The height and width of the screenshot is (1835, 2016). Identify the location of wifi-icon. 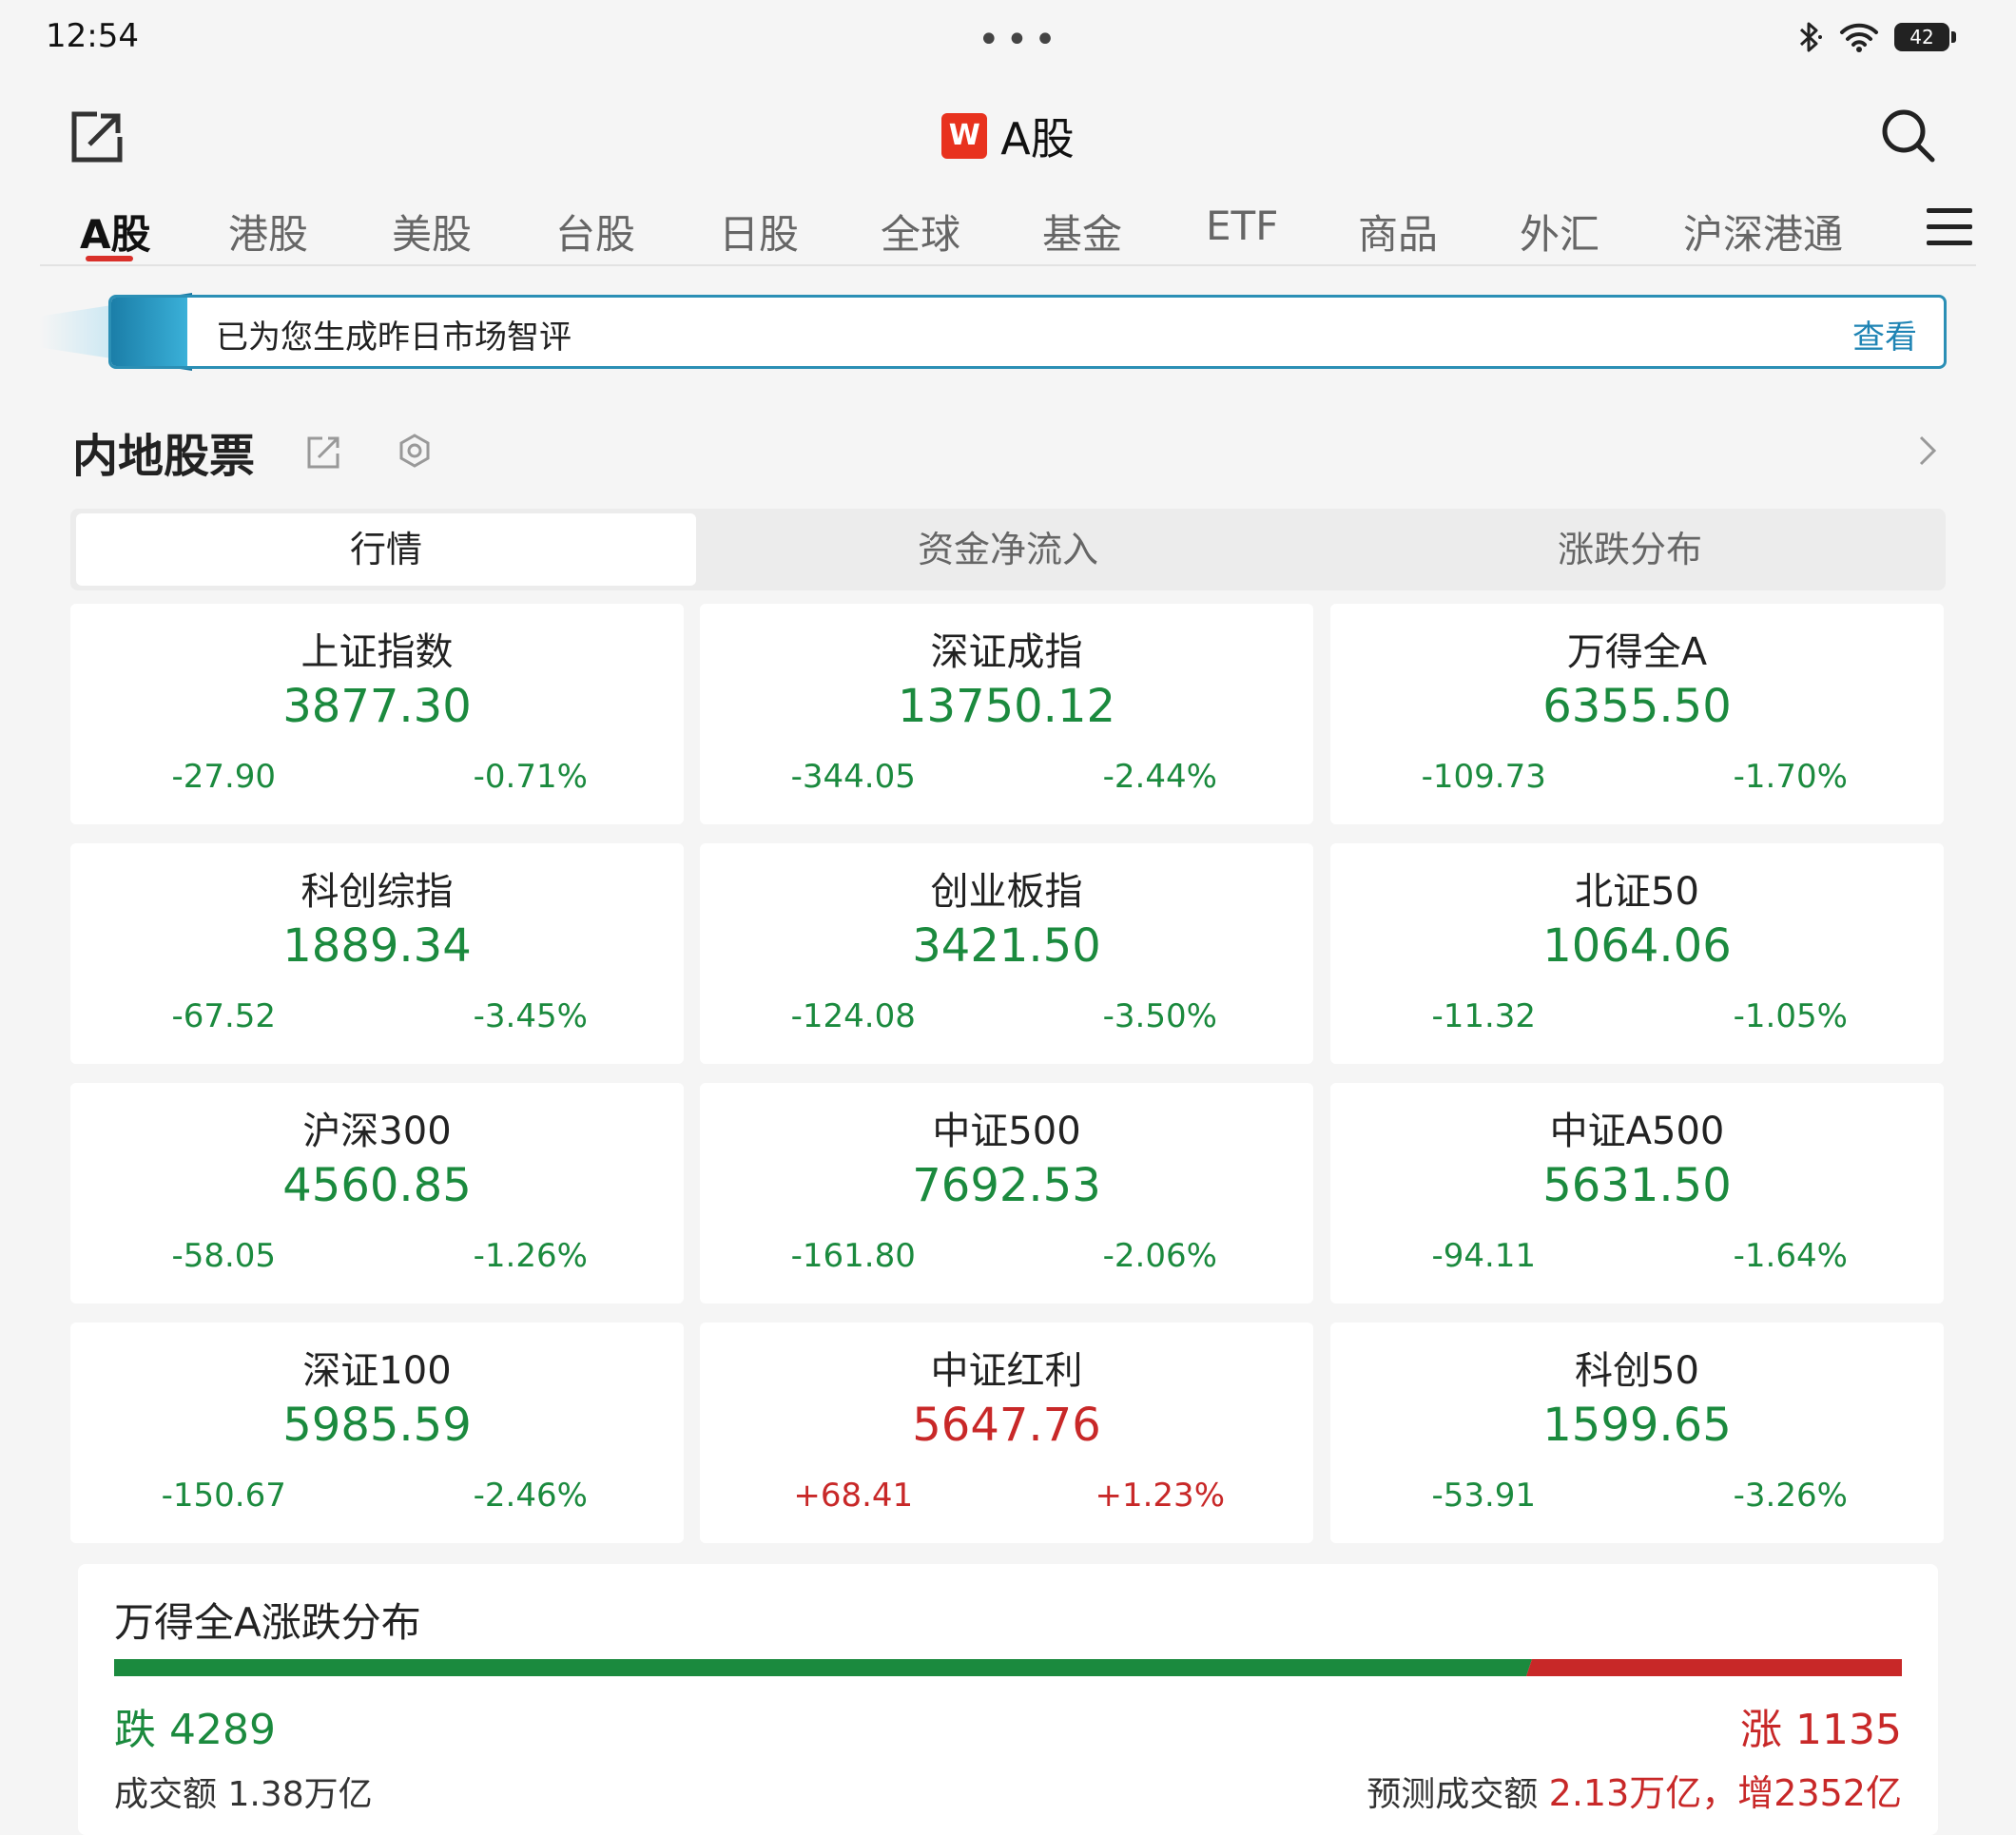
(1859, 37).